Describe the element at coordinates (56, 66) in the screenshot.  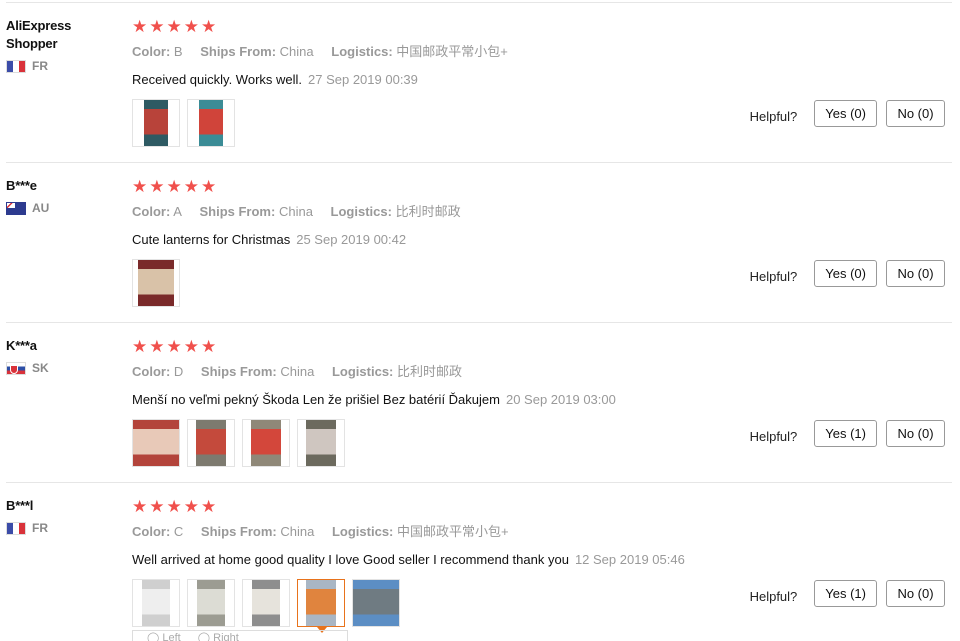
I see `reviewer-country: FR` at that location.